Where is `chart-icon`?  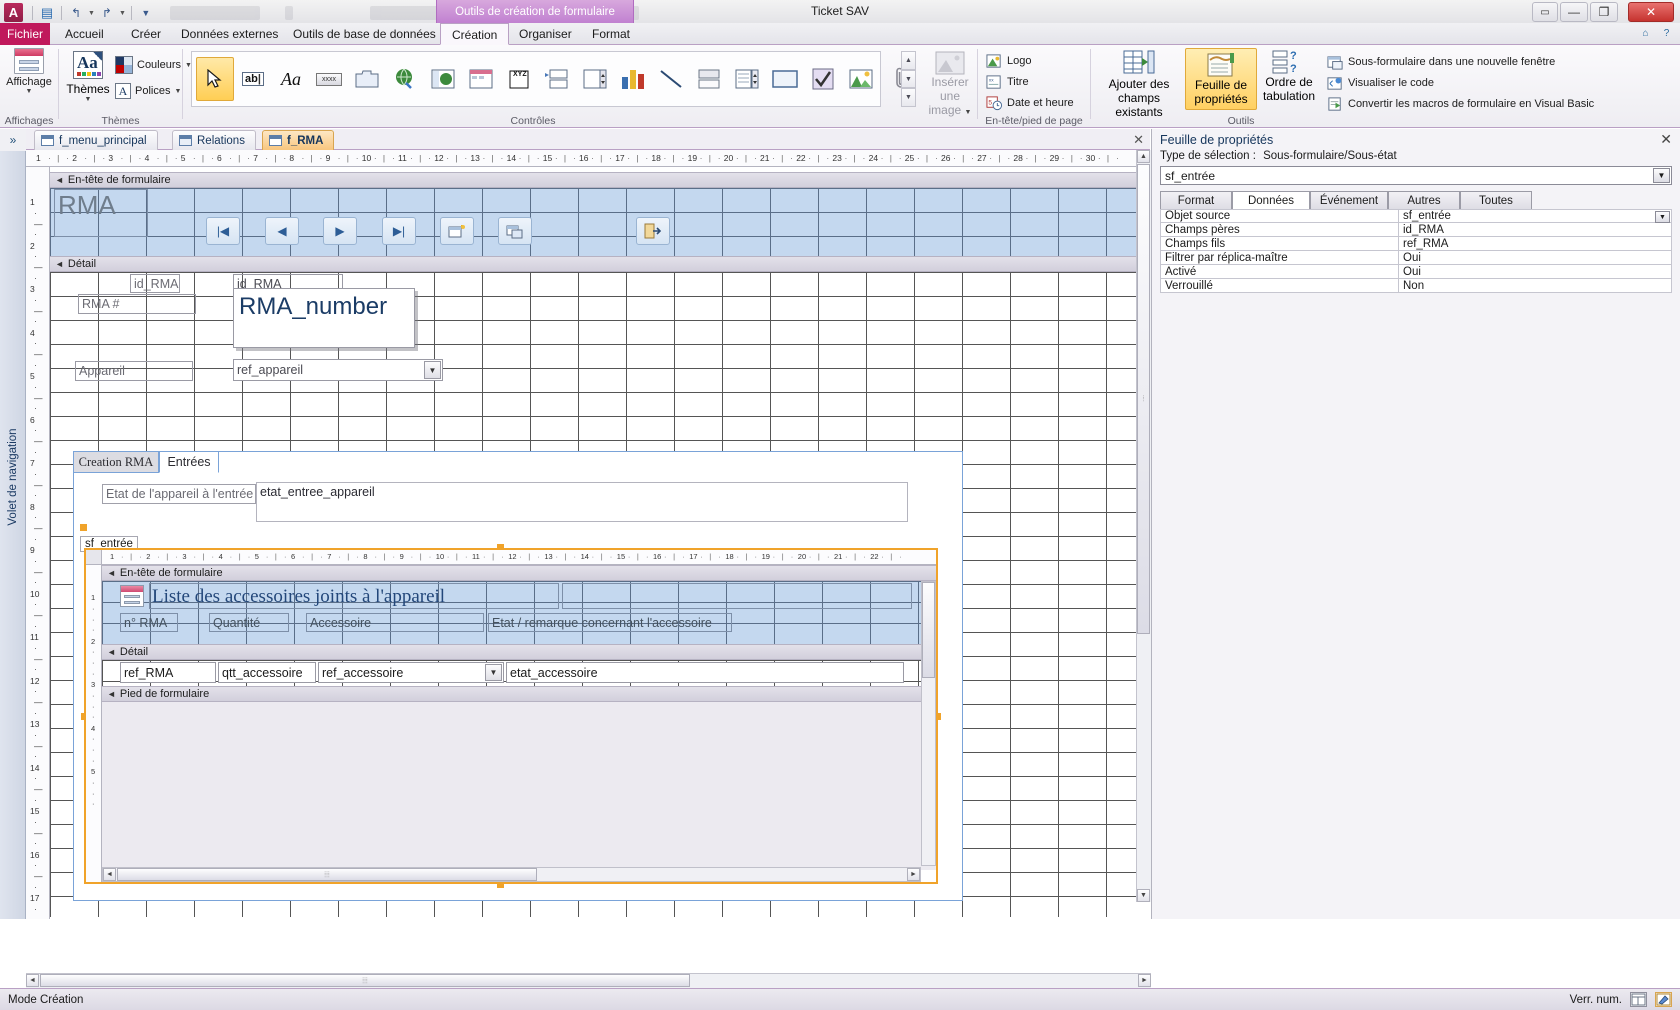
chart-icon is located at coordinates (633, 79).